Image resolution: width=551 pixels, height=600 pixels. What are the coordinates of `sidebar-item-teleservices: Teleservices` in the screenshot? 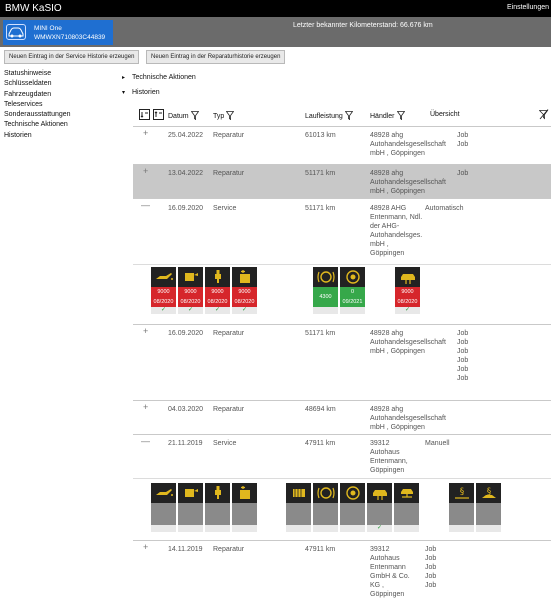 It's located at (55, 106).